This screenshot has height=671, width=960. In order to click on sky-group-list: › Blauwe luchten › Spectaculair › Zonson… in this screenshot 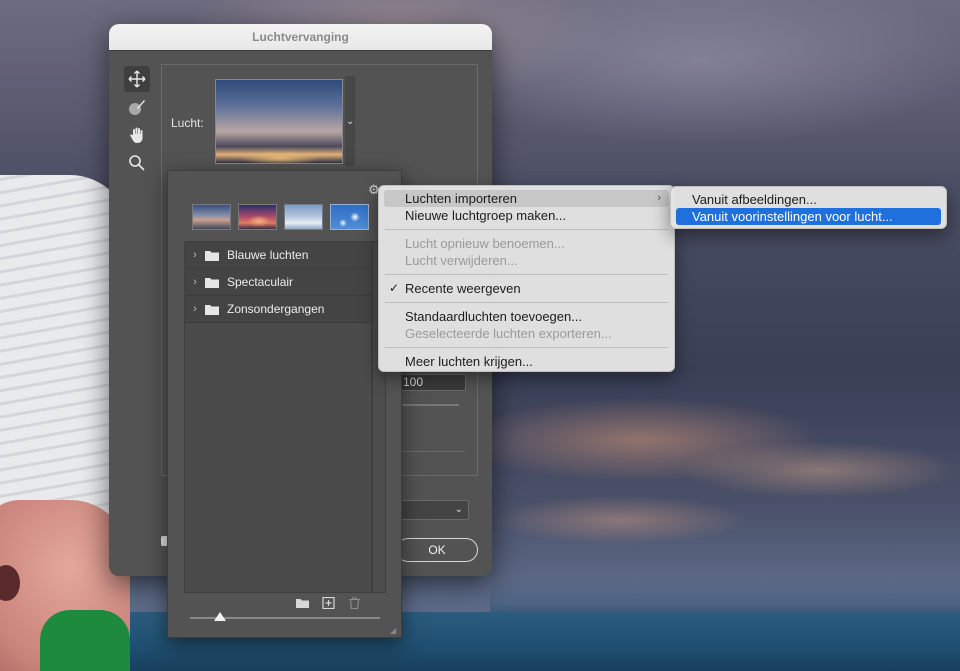, I will do `click(278, 417)`.